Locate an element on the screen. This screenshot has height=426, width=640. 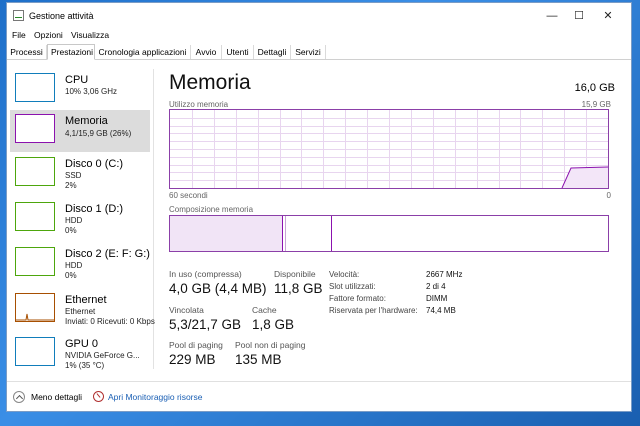
close-icon: ✕ is located at coordinates (608, 16).